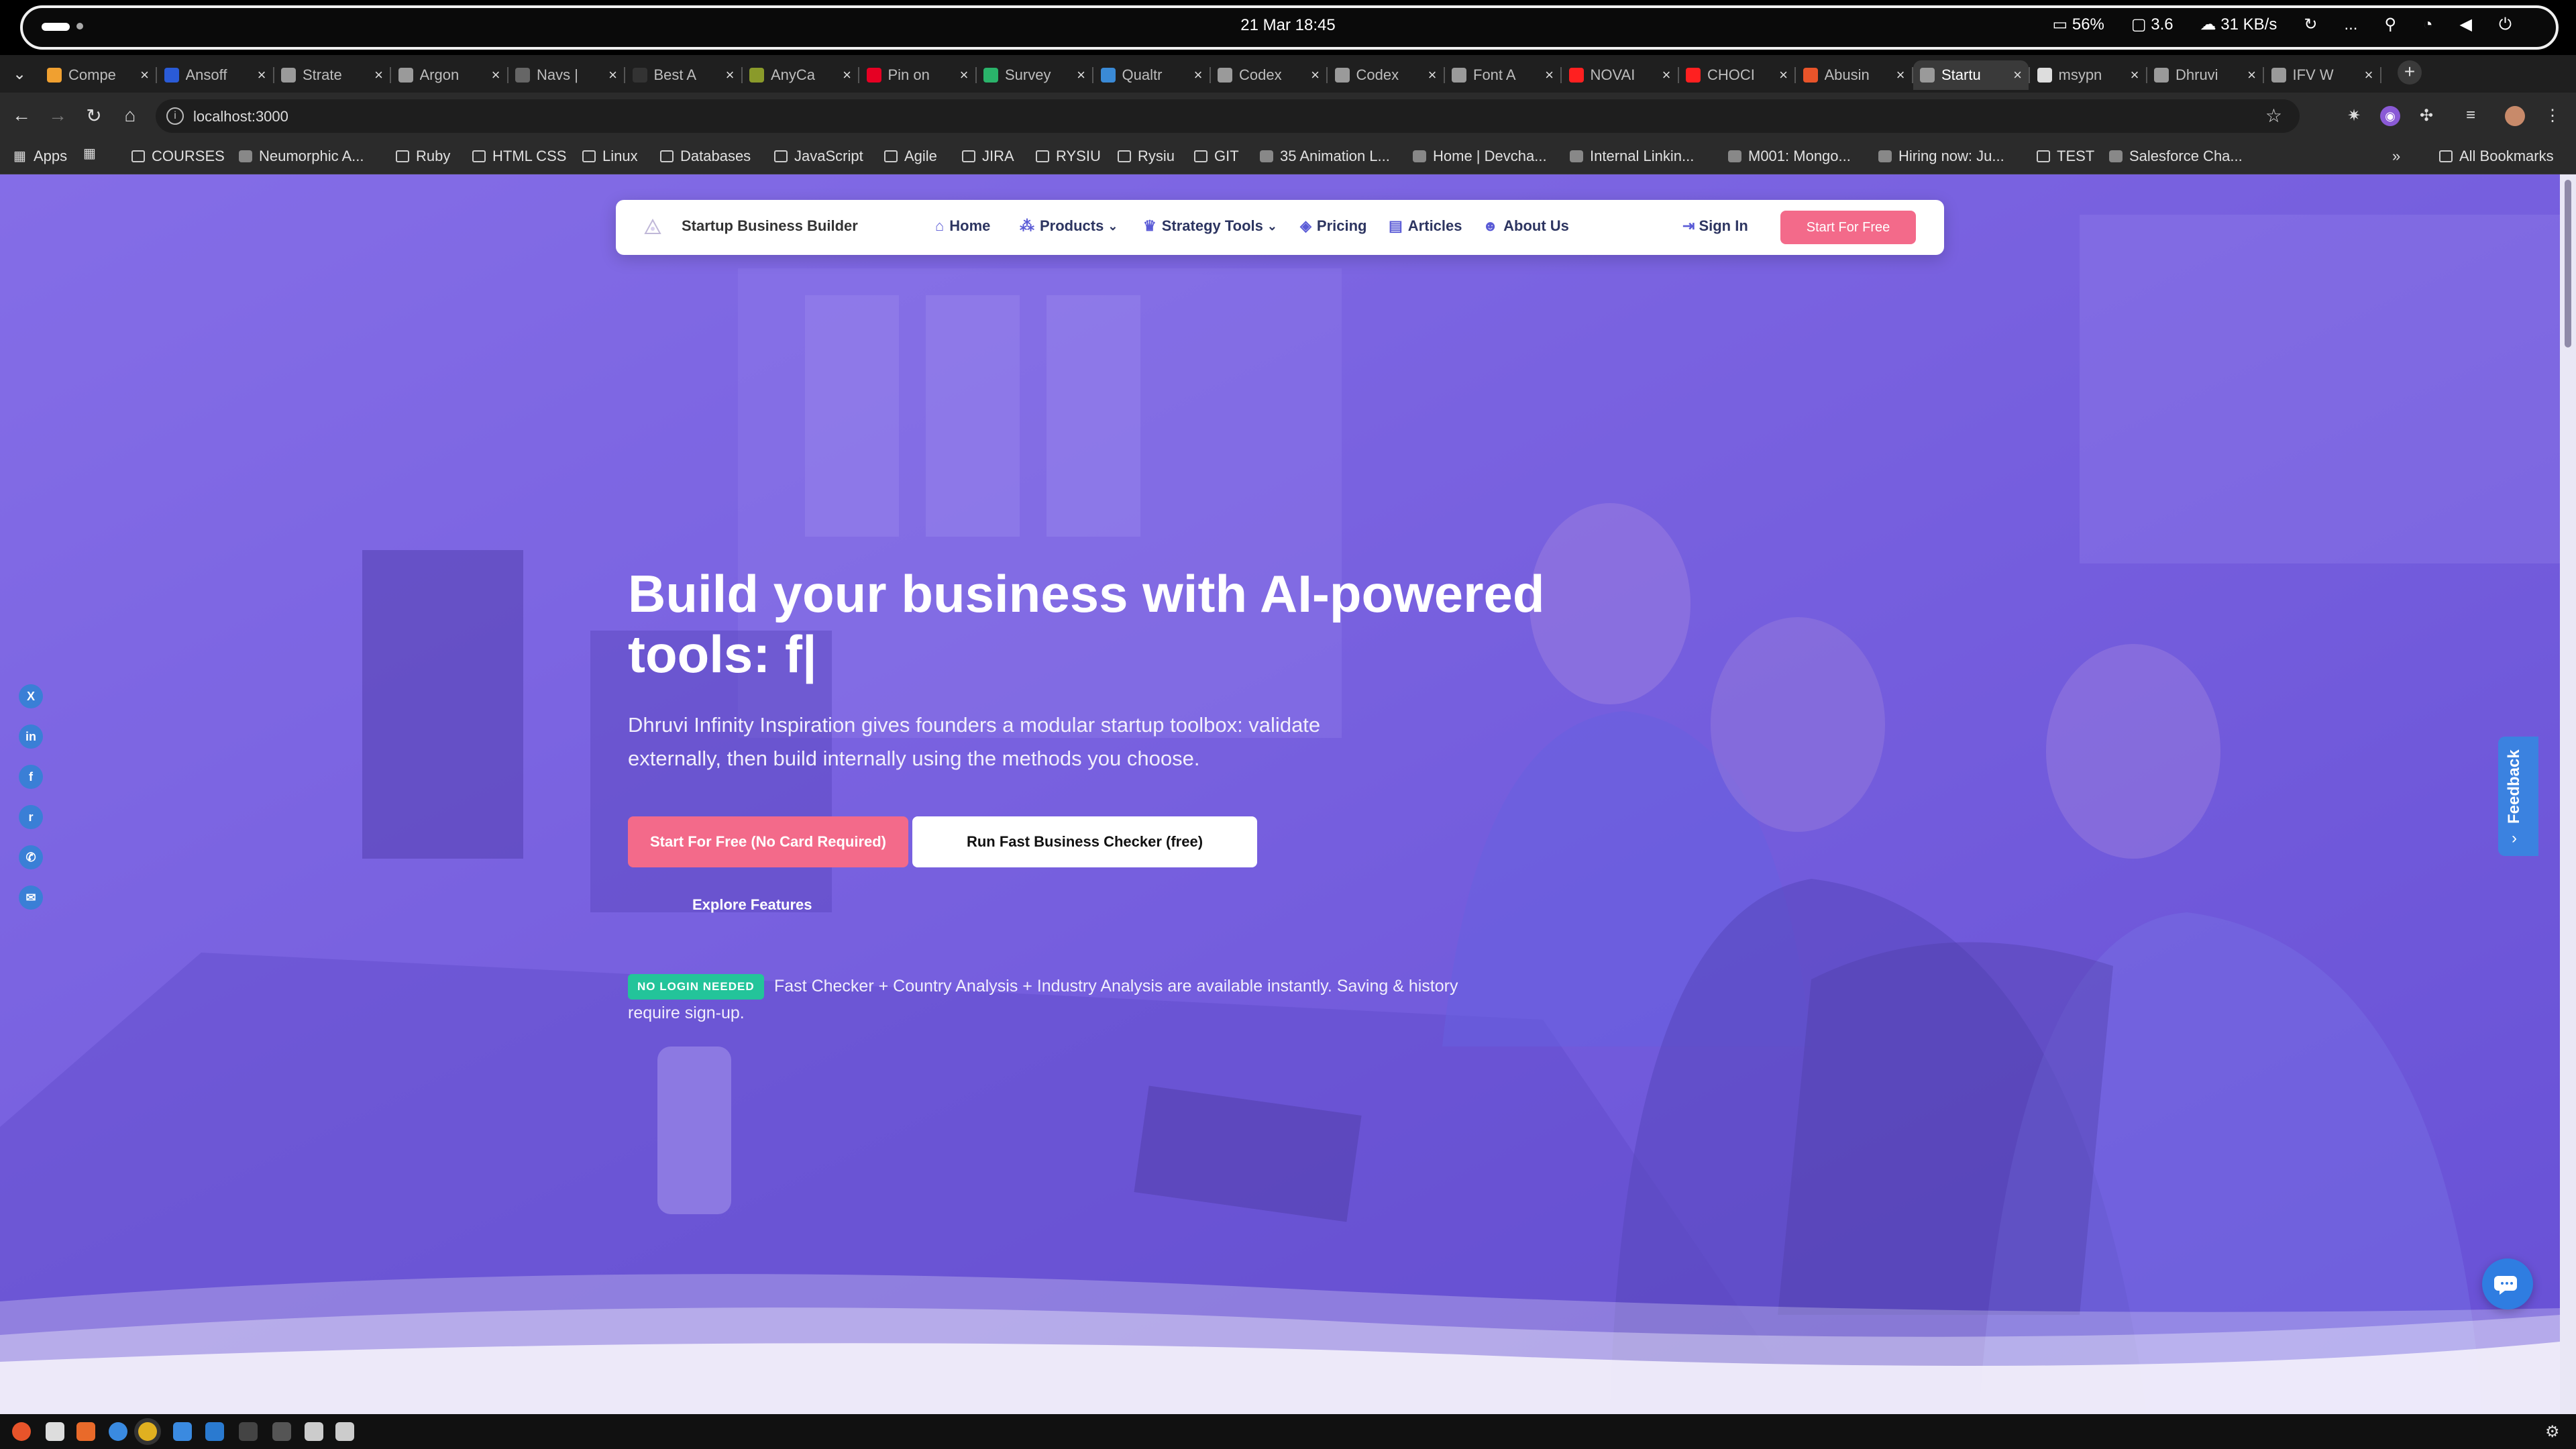 Image resolution: width=2576 pixels, height=1449 pixels. Describe the element at coordinates (21, 115) in the screenshot. I see `back-icon: ←` at that location.